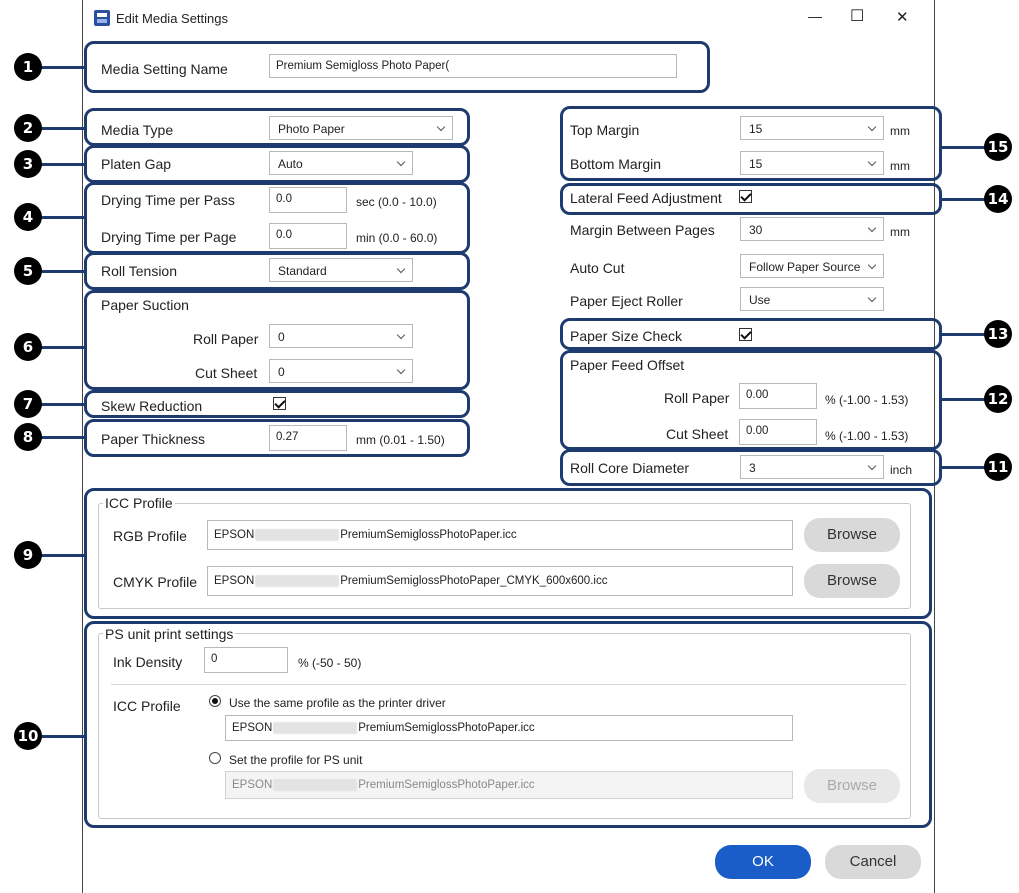  I want to click on callout-15: 15, so click(998, 147).